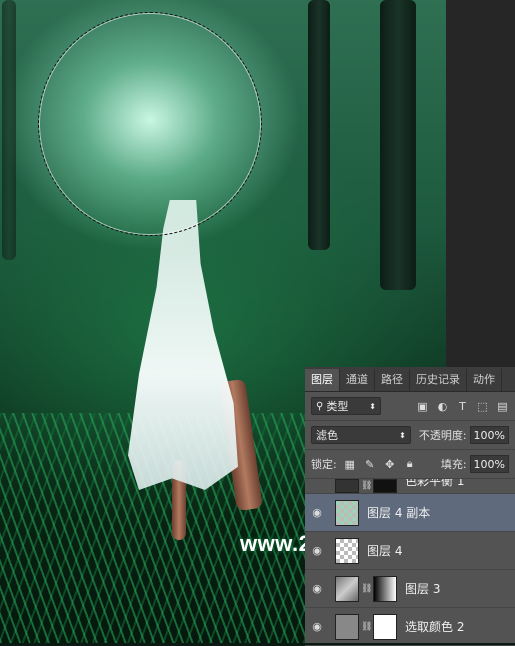 Image resolution: width=515 pixels, height=646 pixels. What do you see at coordinates (361, 435) in the screenshot?
I see `blend-mode-select: 滤色 ⬍` at bounding box center [361, 435].